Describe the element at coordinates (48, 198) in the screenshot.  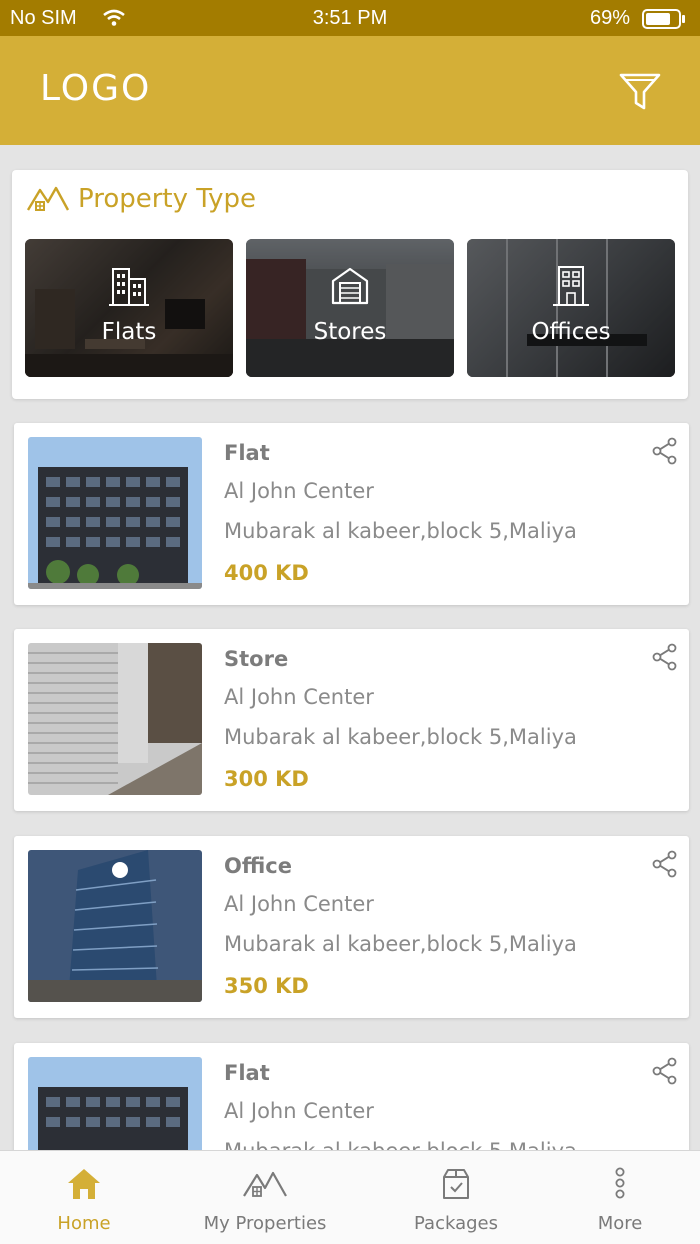
I see `mountains-icon` at that location.